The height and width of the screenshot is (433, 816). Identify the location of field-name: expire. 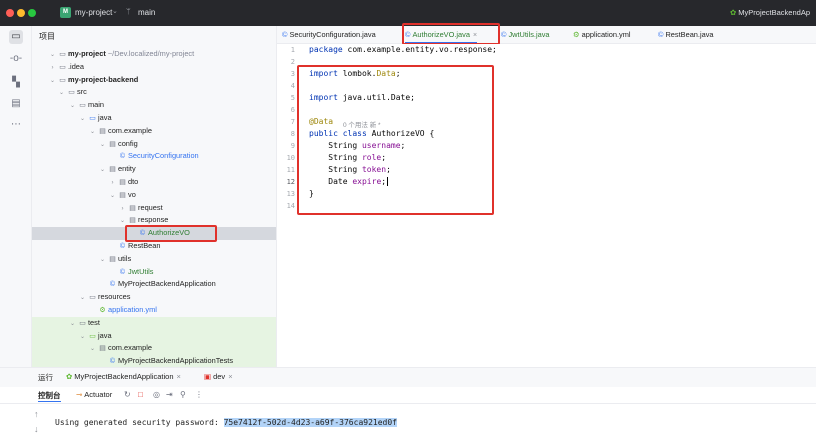
(367, 181).